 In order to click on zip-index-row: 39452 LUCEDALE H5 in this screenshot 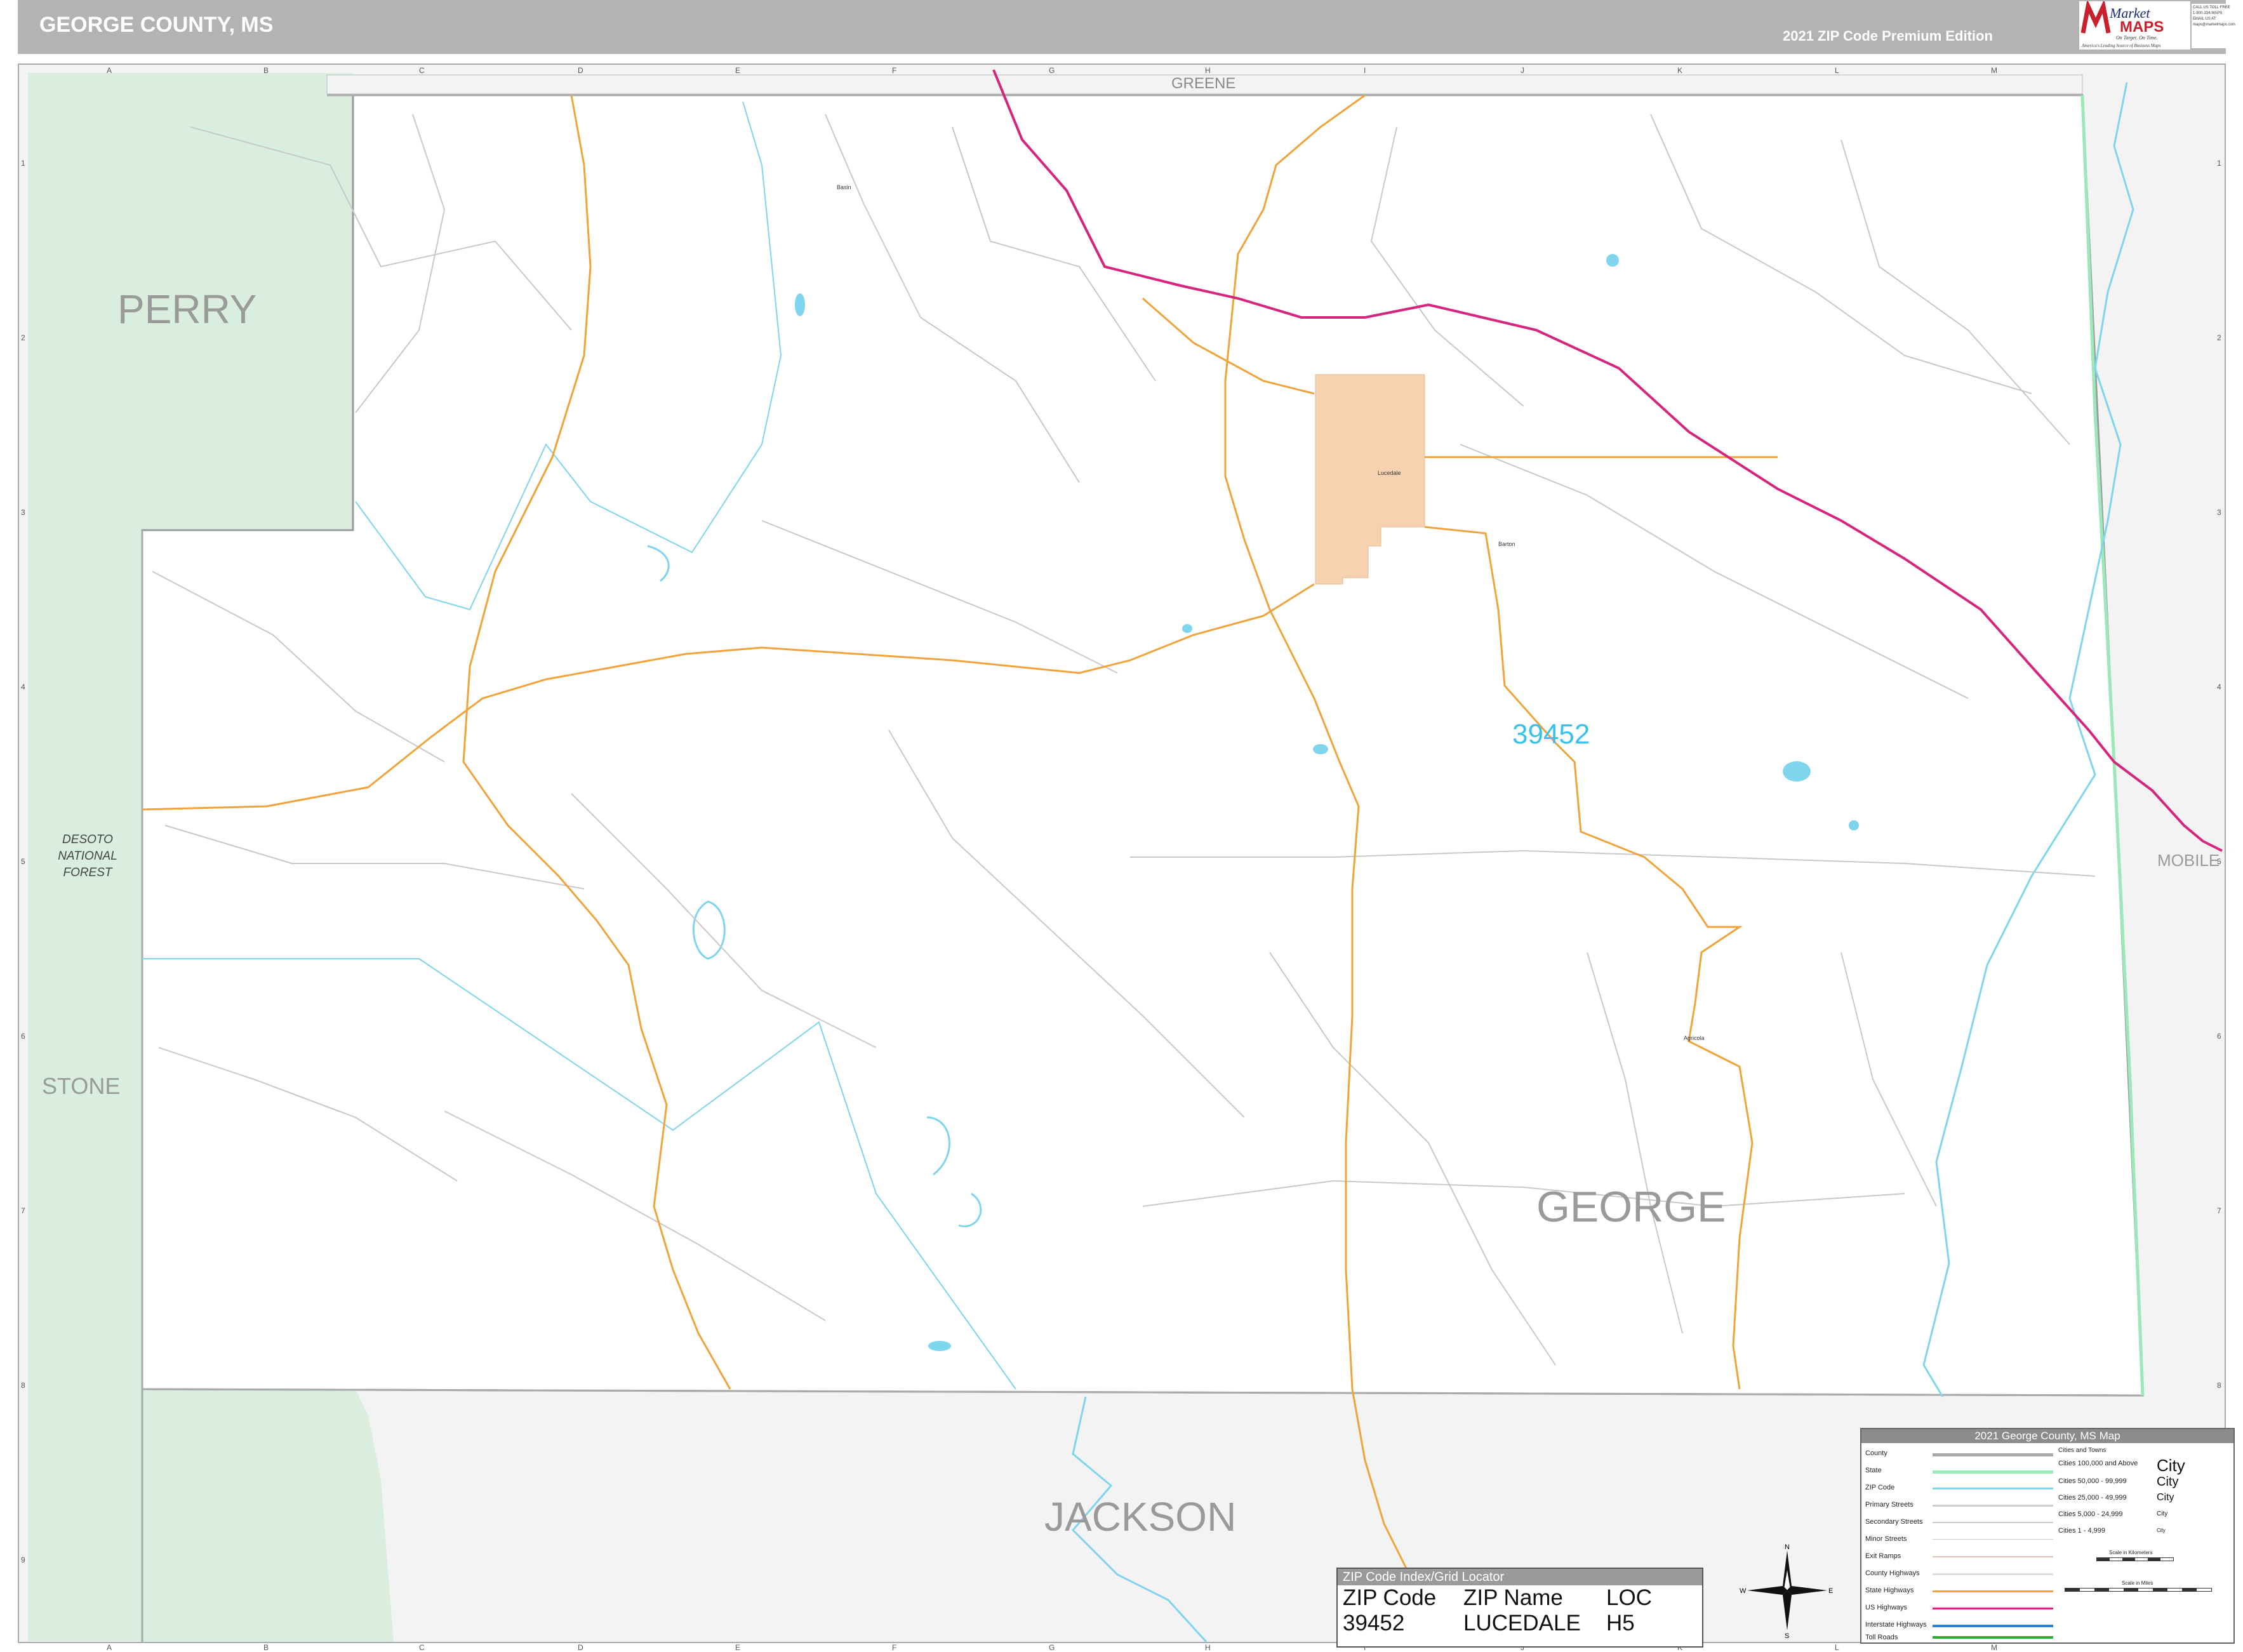, I will do `click(1520, 1623)`.